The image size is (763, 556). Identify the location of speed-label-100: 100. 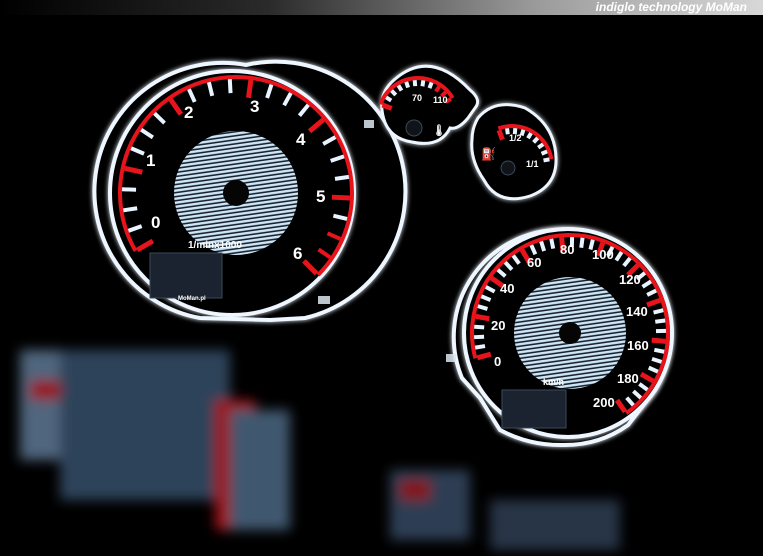
(603, 254).